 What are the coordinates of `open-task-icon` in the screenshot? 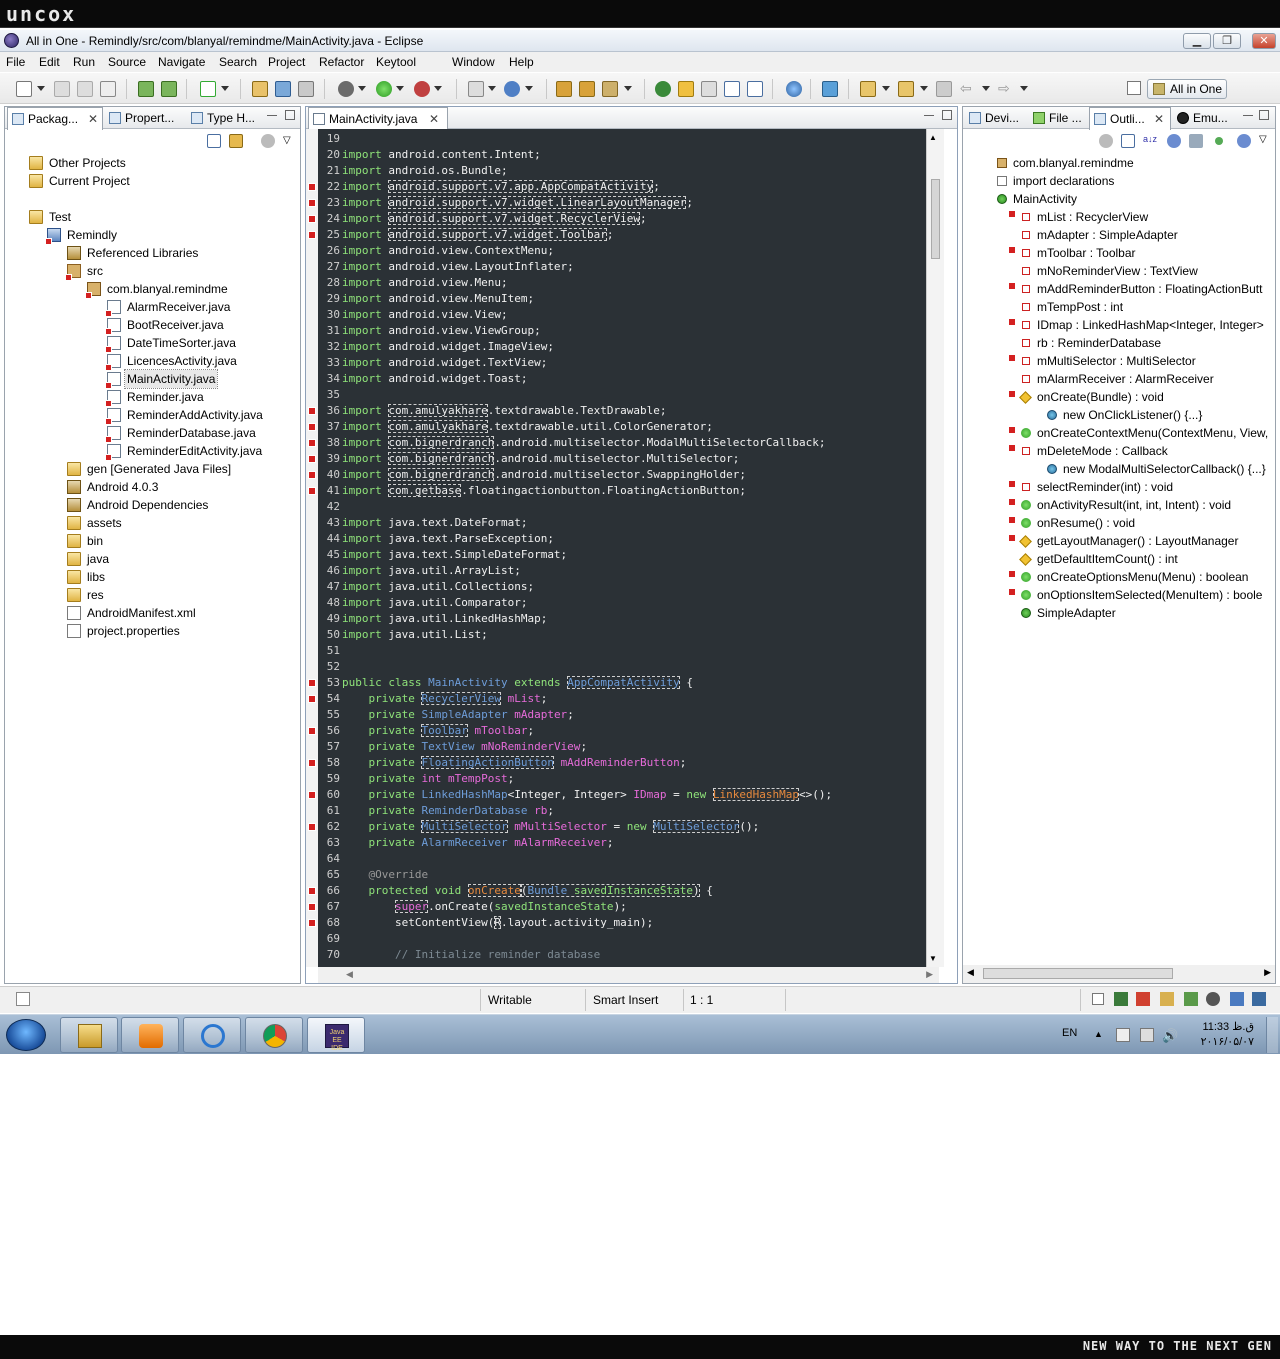 It's located at (283, 89).